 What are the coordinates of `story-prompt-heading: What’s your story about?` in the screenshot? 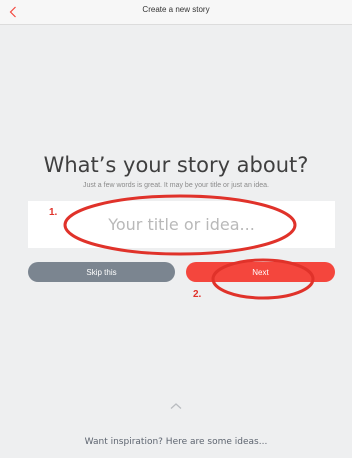 It's located at (176, 165).